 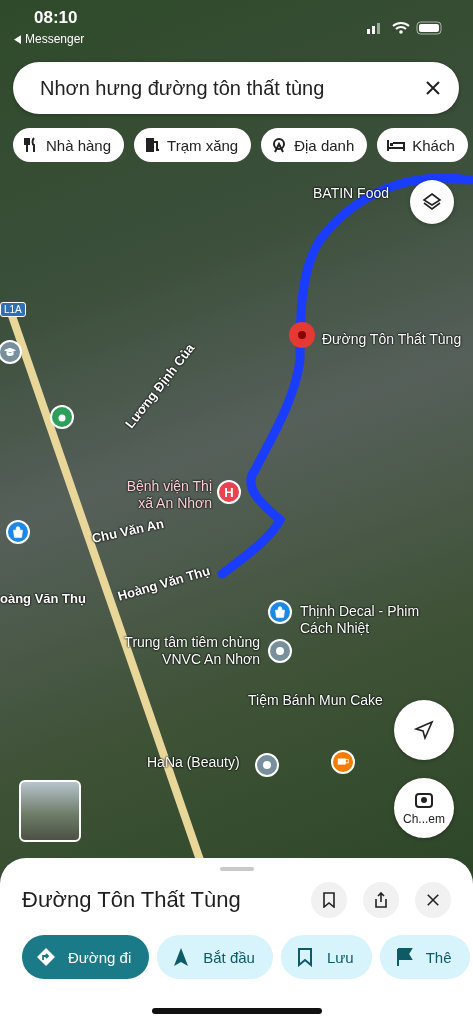 What do you see at coordinates (43, 598) in the screenshot?
I see `map-label: oàng Văn Thụ` at bounding box center [43, 598].